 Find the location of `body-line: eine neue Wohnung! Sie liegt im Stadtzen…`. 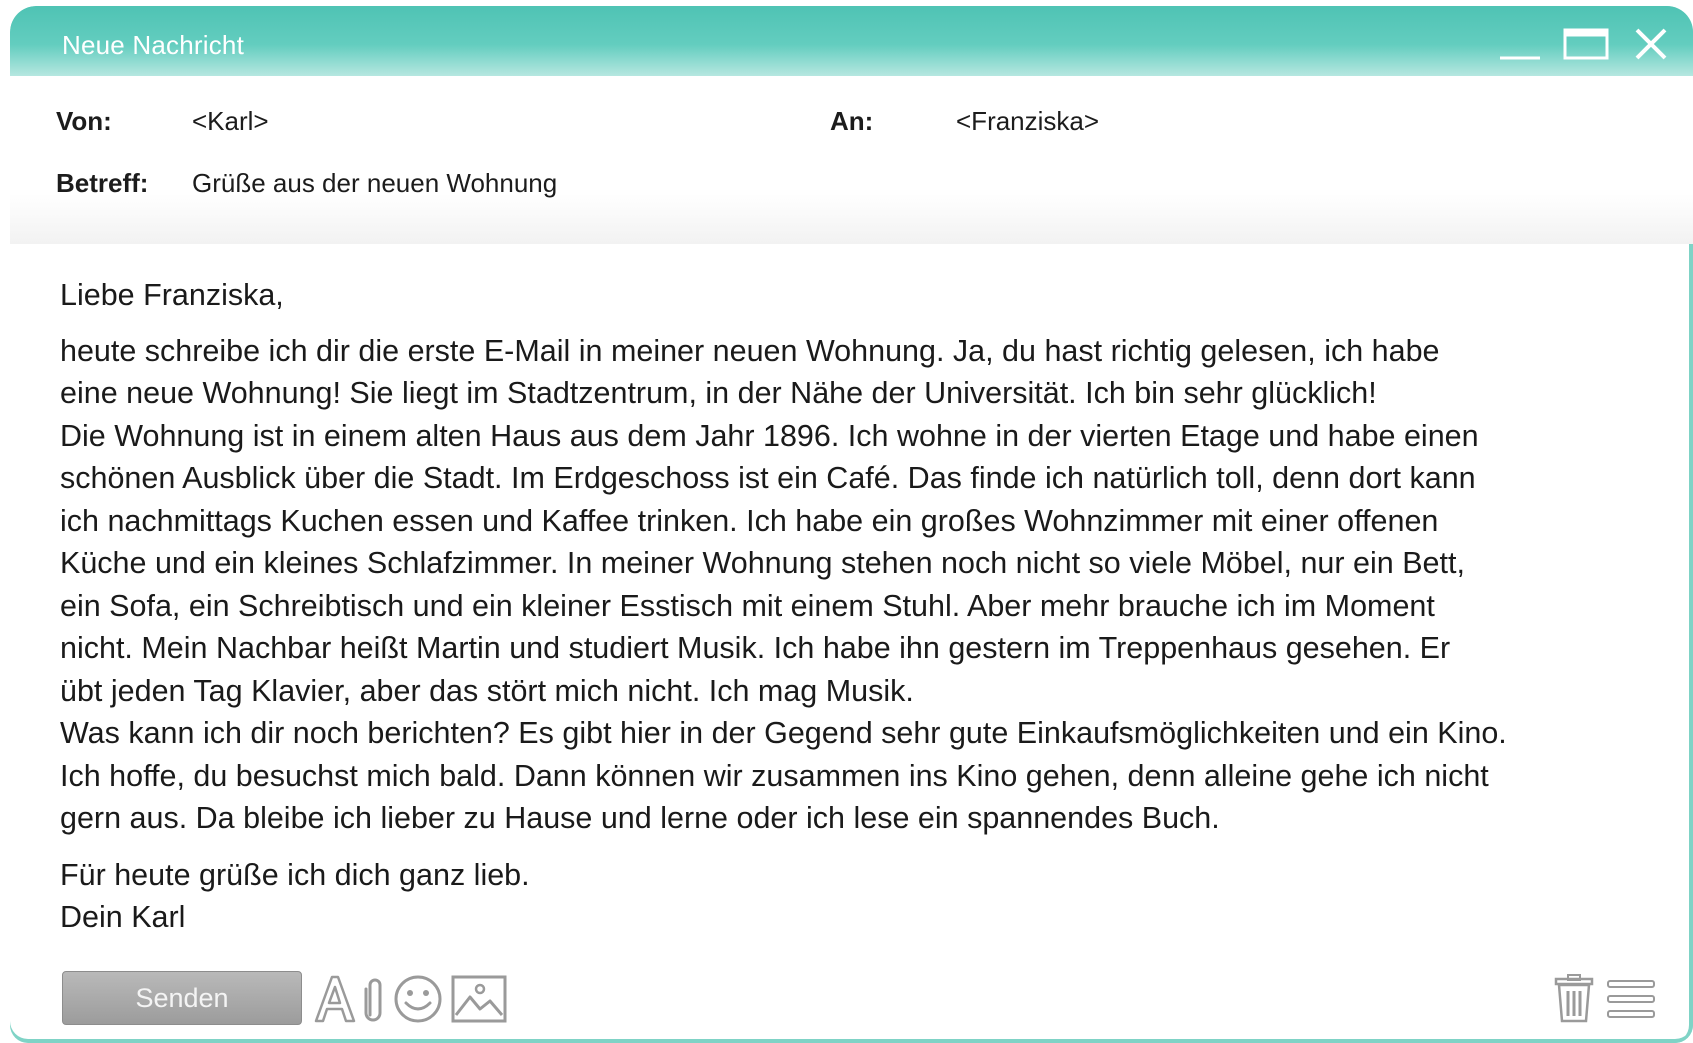

body-line: eine neue Wohnung! Sie liegt im Stadtzen… is located at coordinates (718, 393).